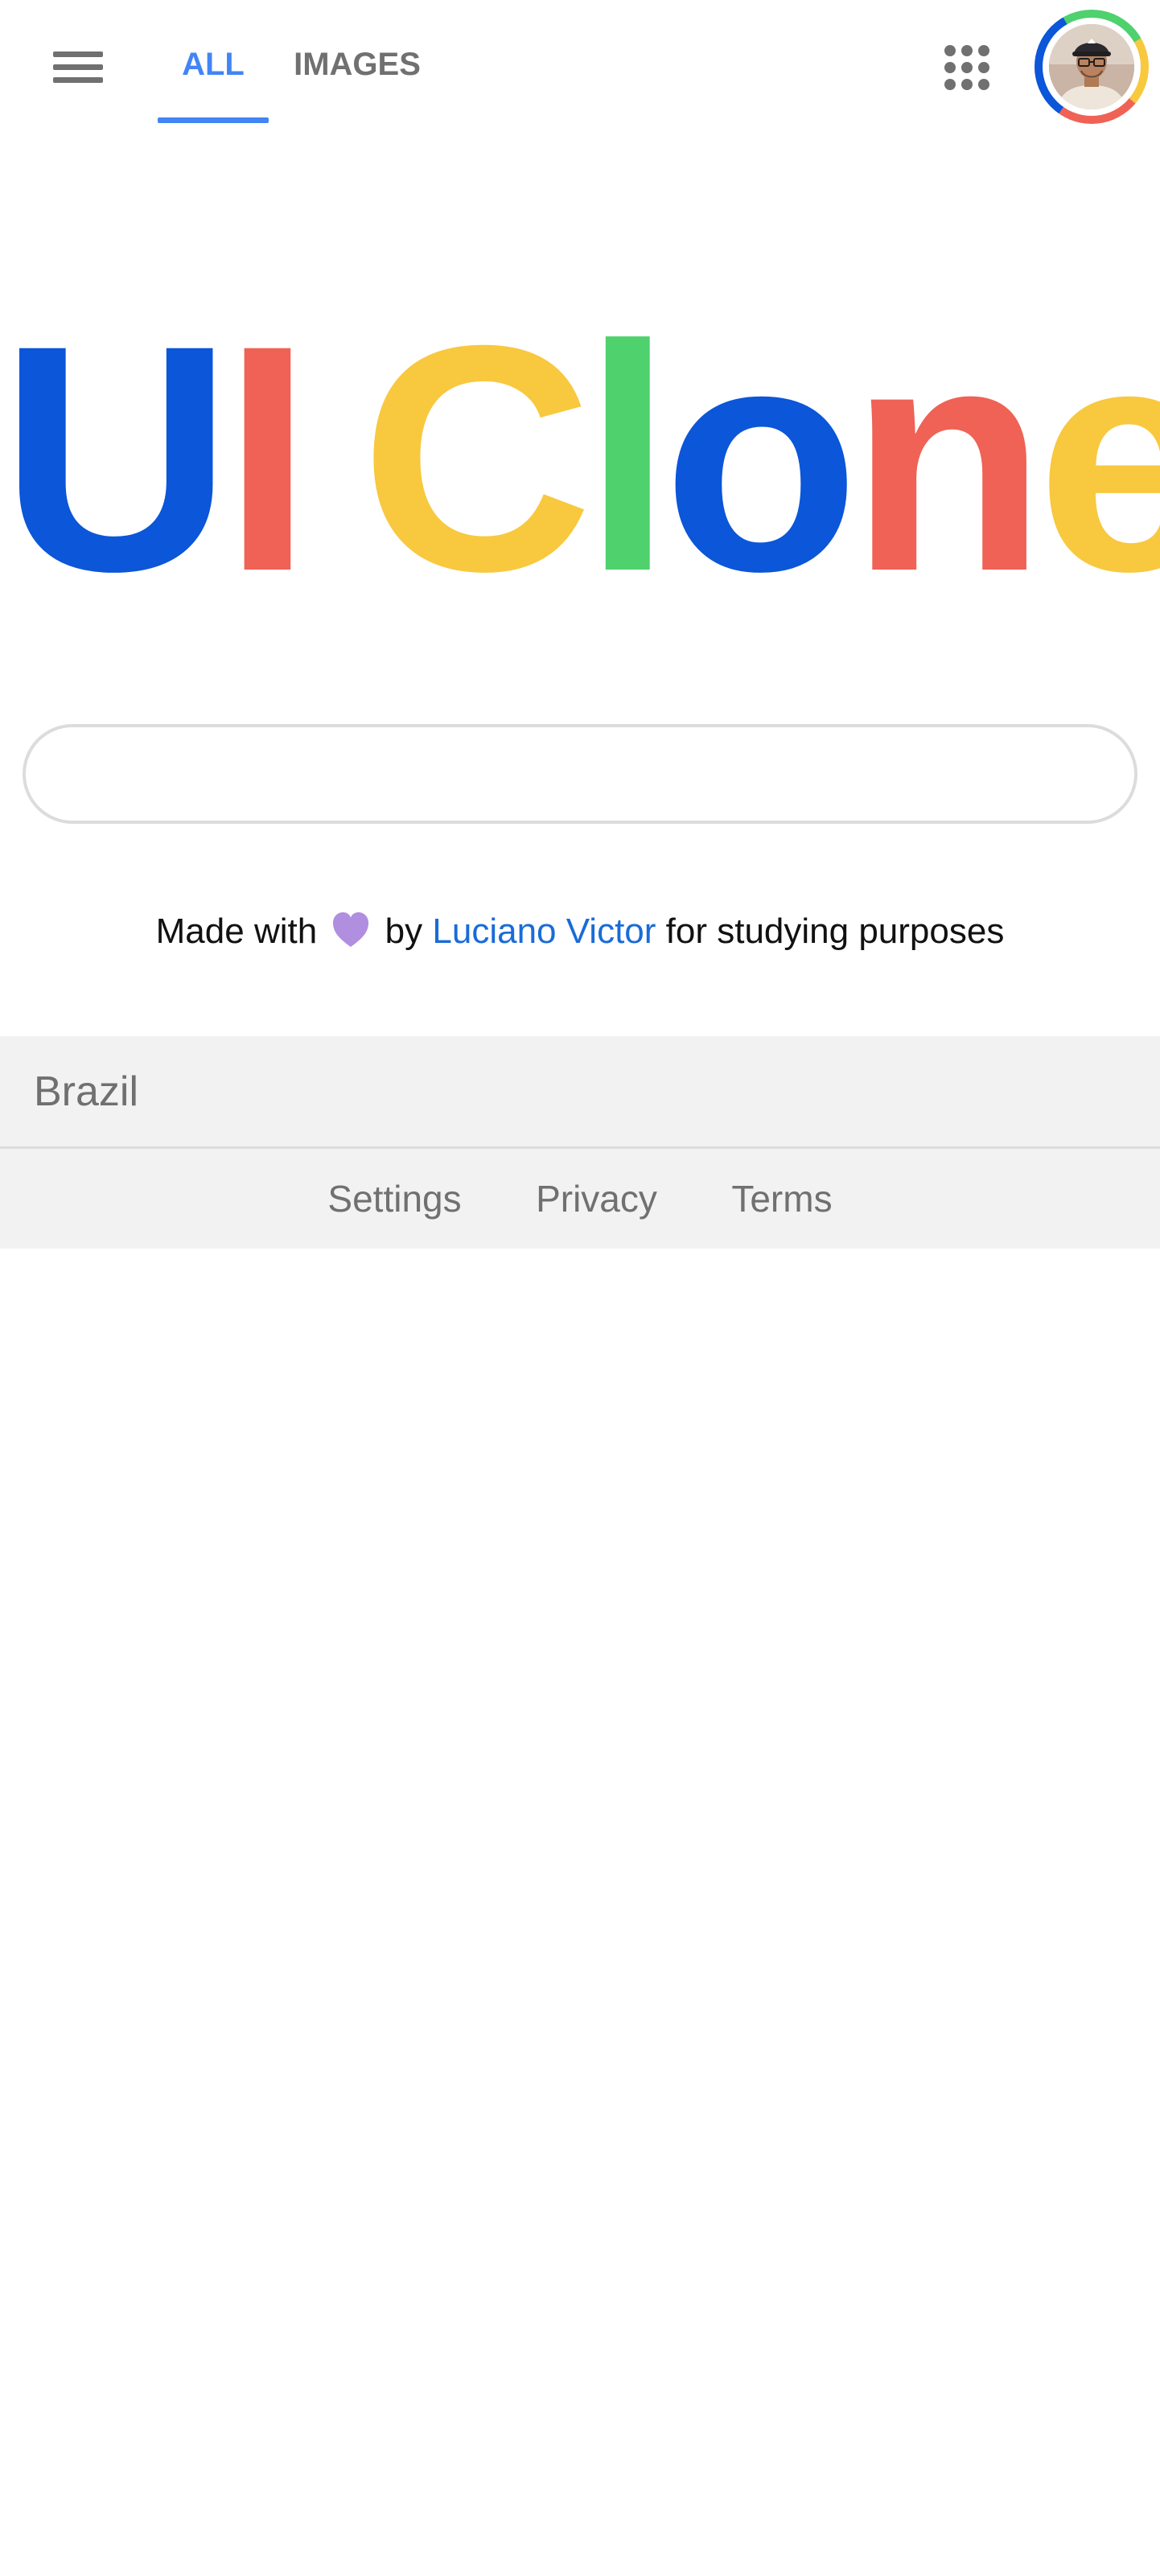 This screenshot has height=2576, width=1160. What do you see at coordinates (580, 64) in the screenshot?
I see `top-bar: ALL IMAGES` at bounding box center [580, 64].